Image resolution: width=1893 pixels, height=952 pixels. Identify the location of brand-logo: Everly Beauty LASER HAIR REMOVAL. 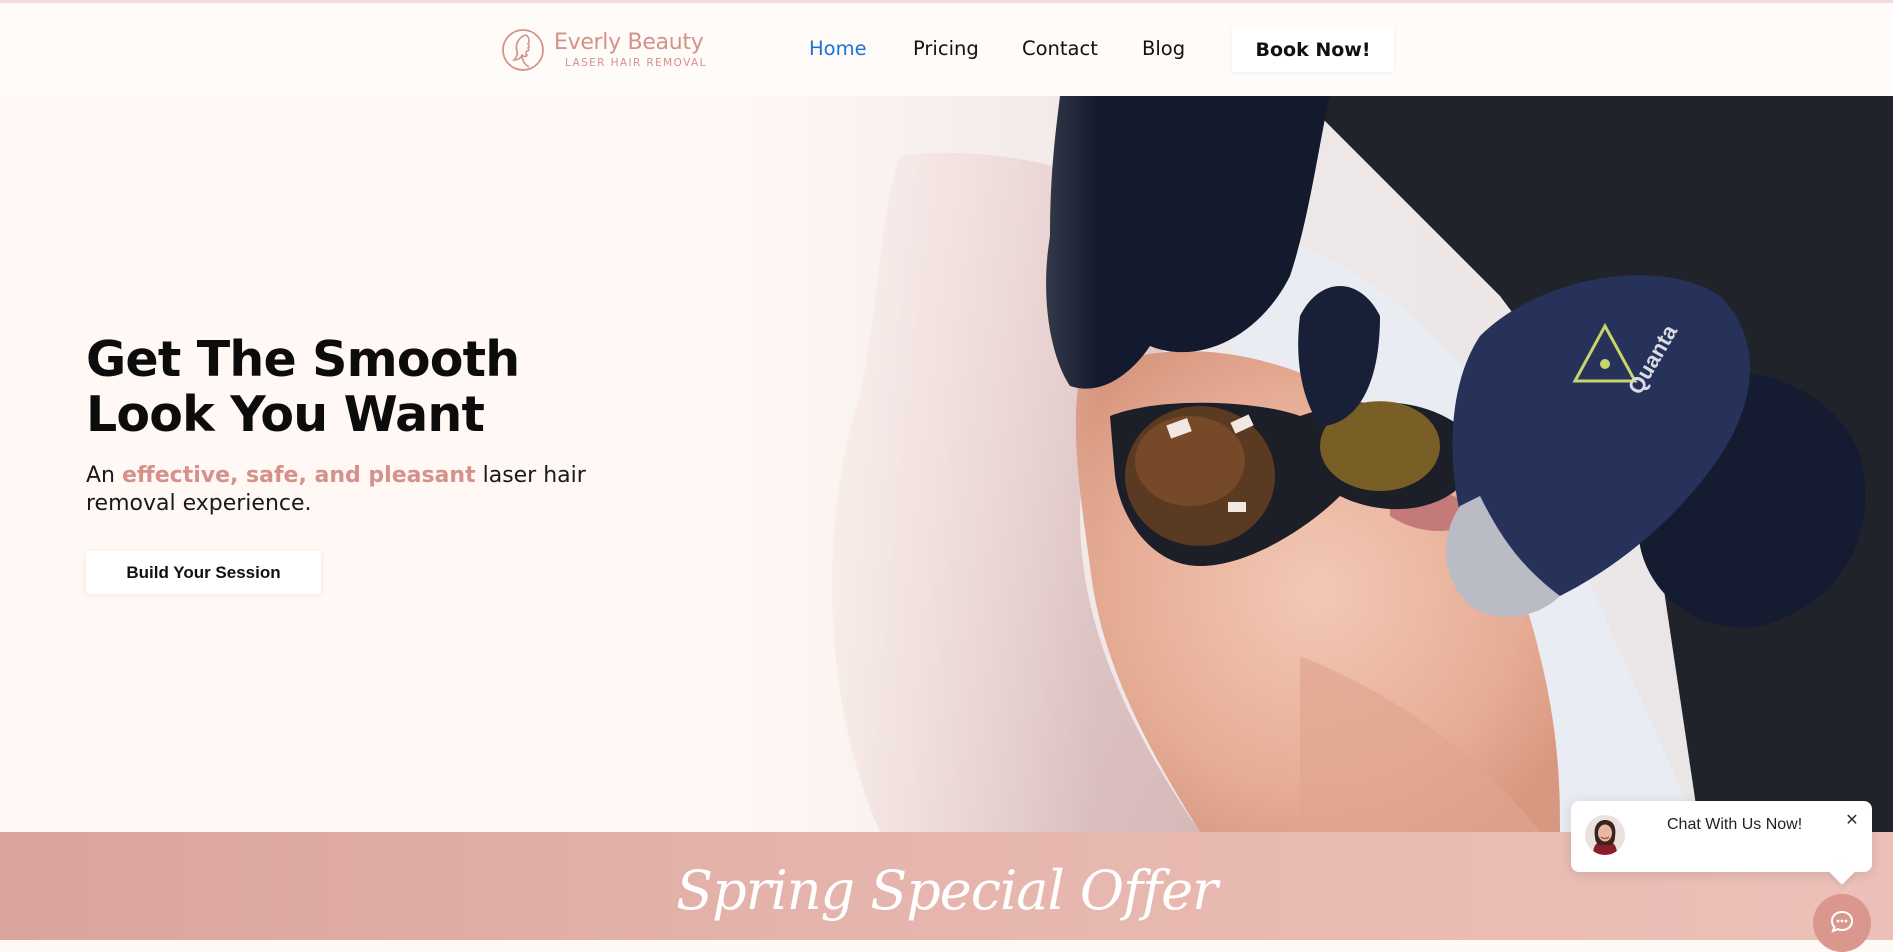
(605, 50).